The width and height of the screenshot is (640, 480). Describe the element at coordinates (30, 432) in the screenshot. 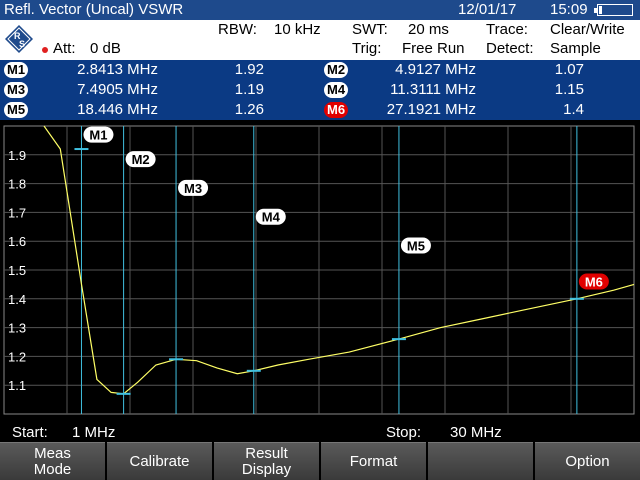

I see `start-label: Start:` at that location.